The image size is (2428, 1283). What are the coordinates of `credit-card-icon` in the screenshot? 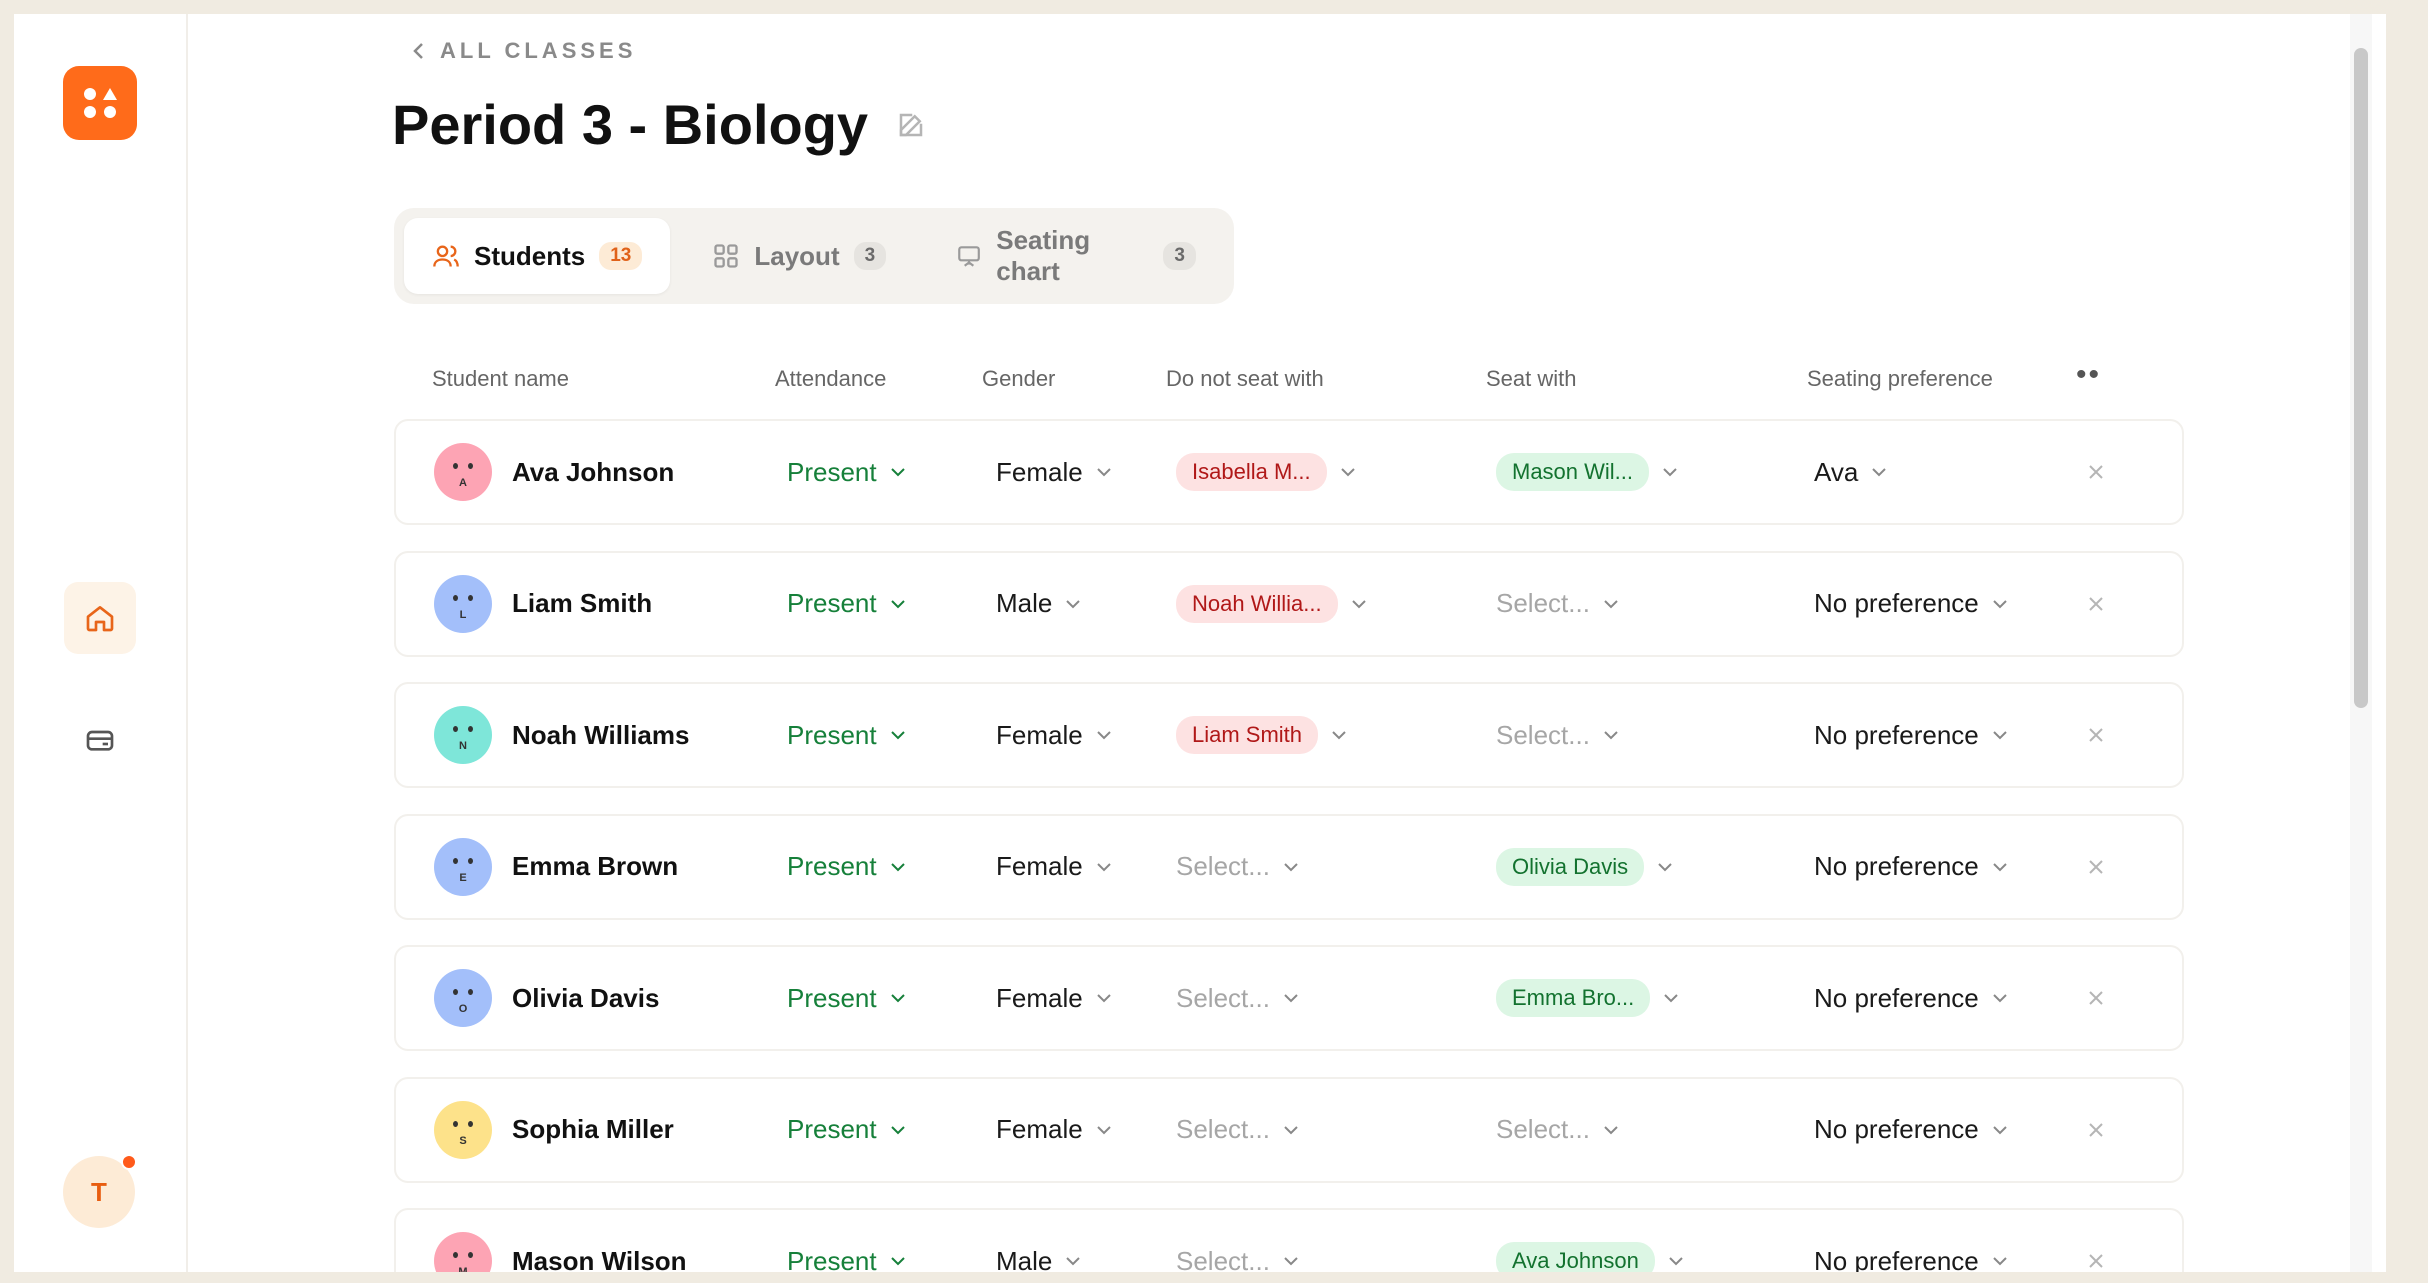 It's located at (100, 740).